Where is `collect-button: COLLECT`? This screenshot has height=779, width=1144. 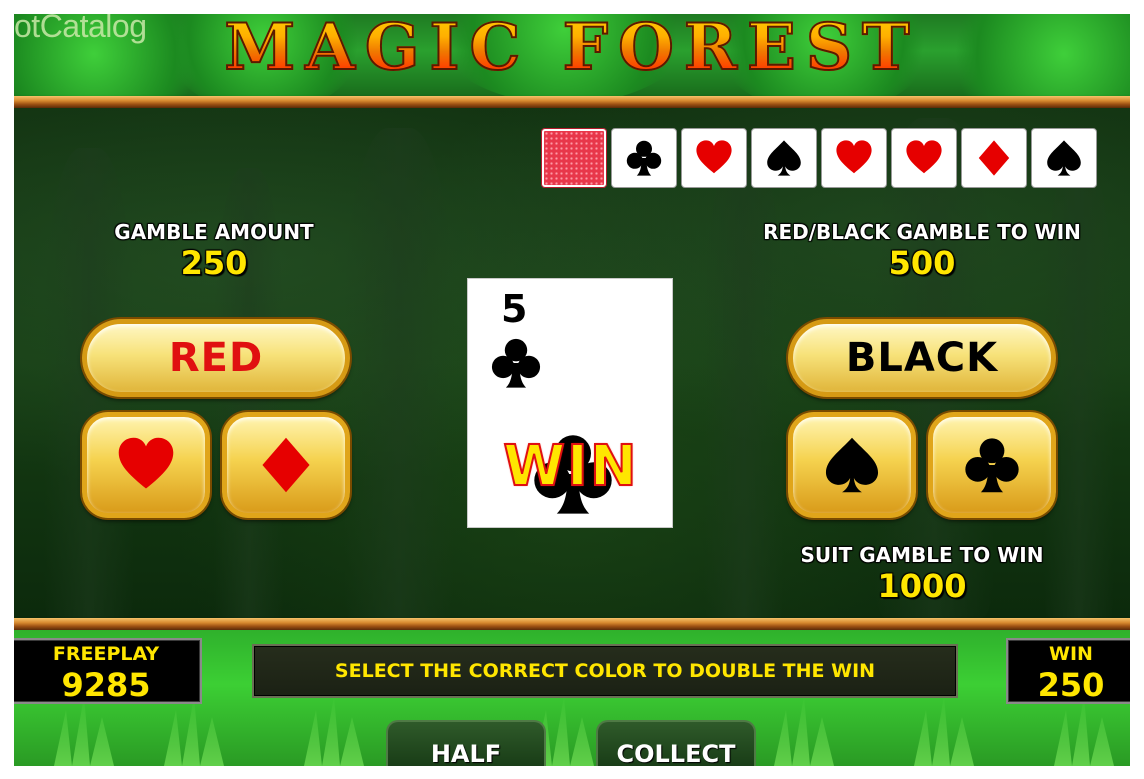 collect-button: COLLECT is located at coordinates (676, 743).